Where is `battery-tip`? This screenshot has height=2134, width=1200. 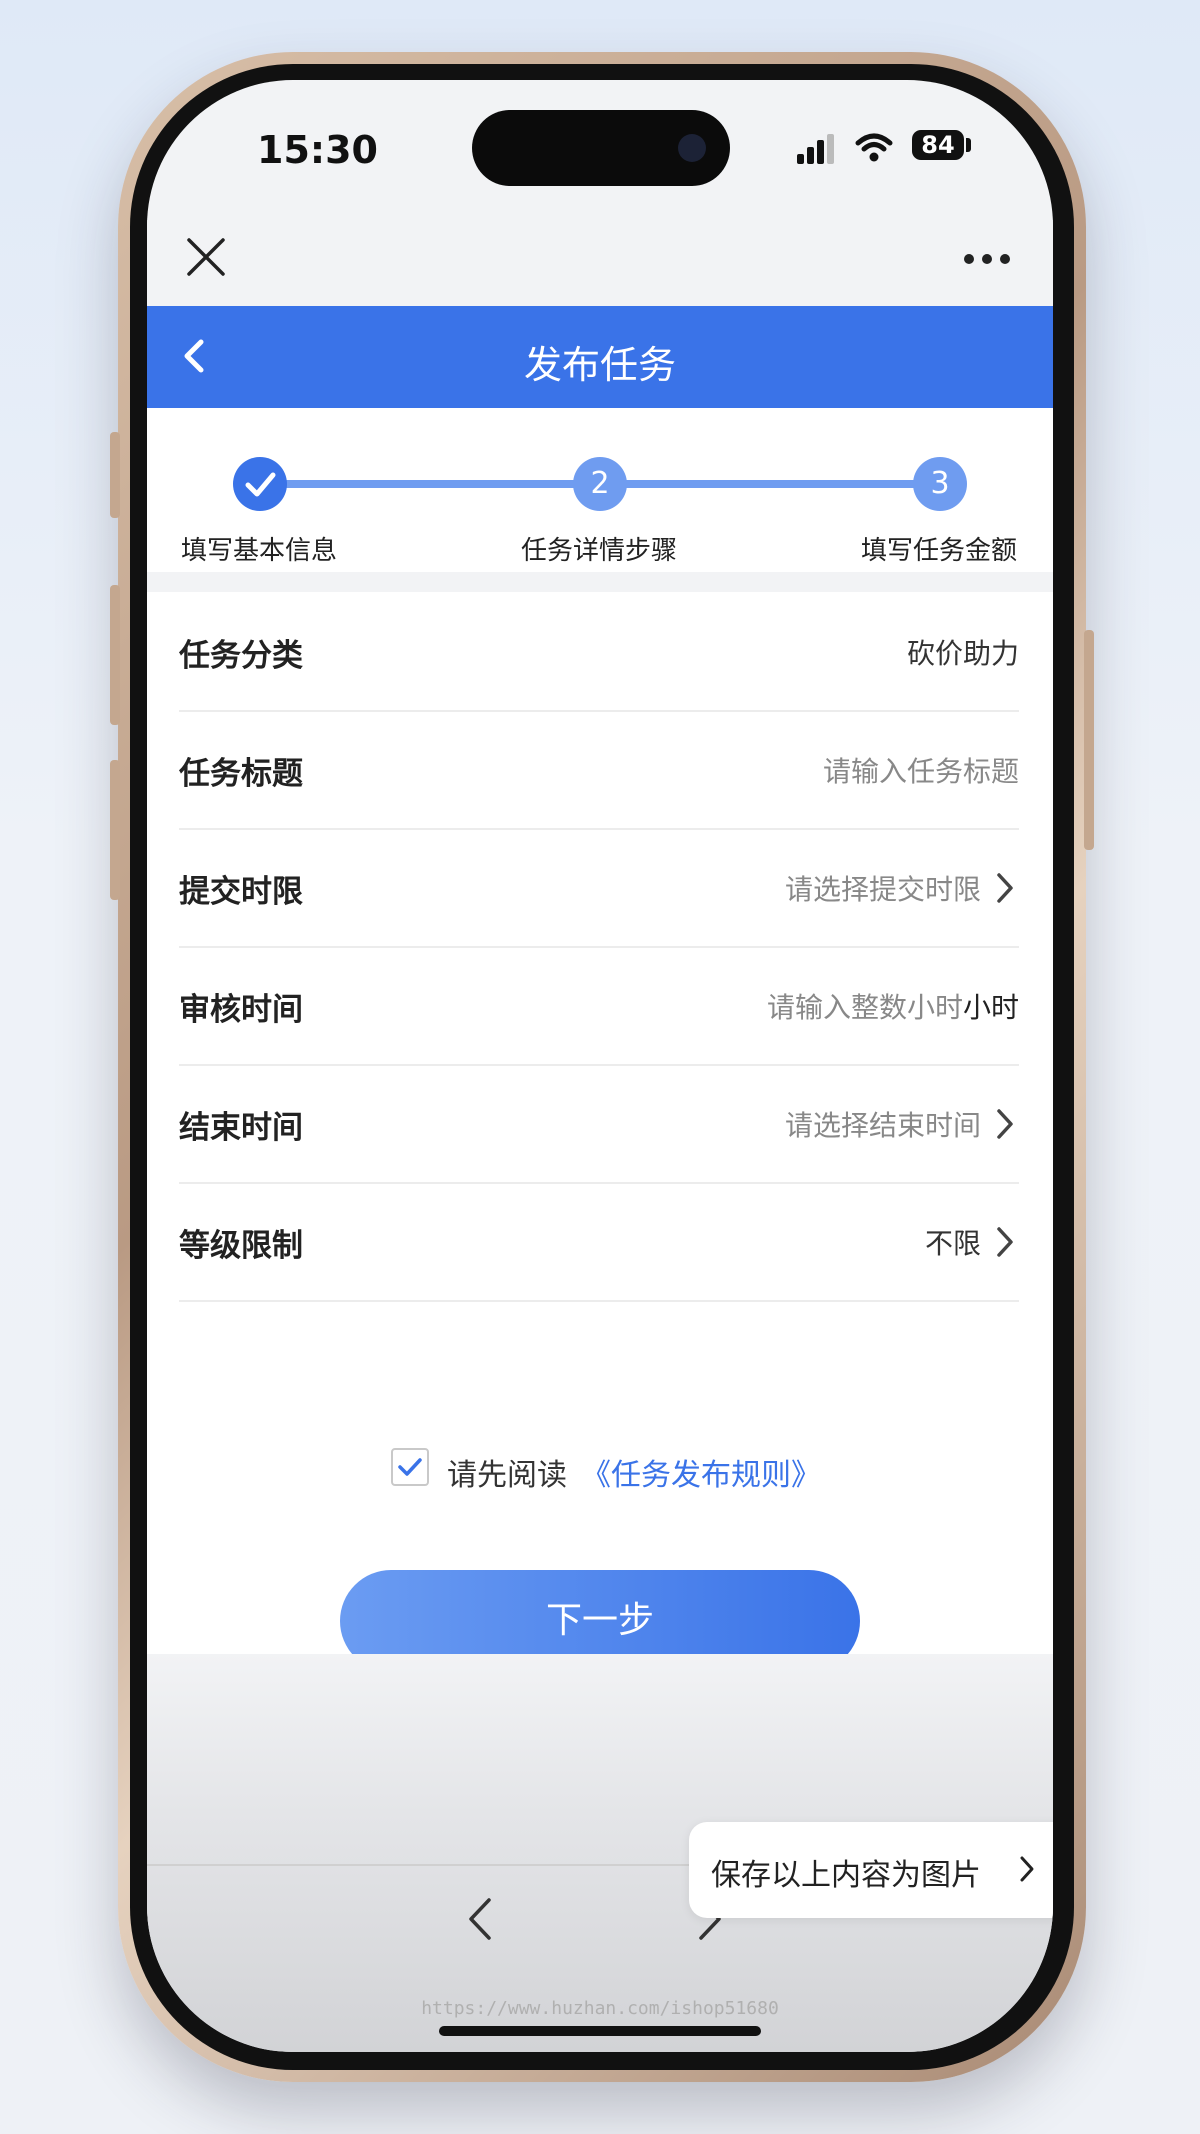 battery-tip is located at coordinates (968, 145).